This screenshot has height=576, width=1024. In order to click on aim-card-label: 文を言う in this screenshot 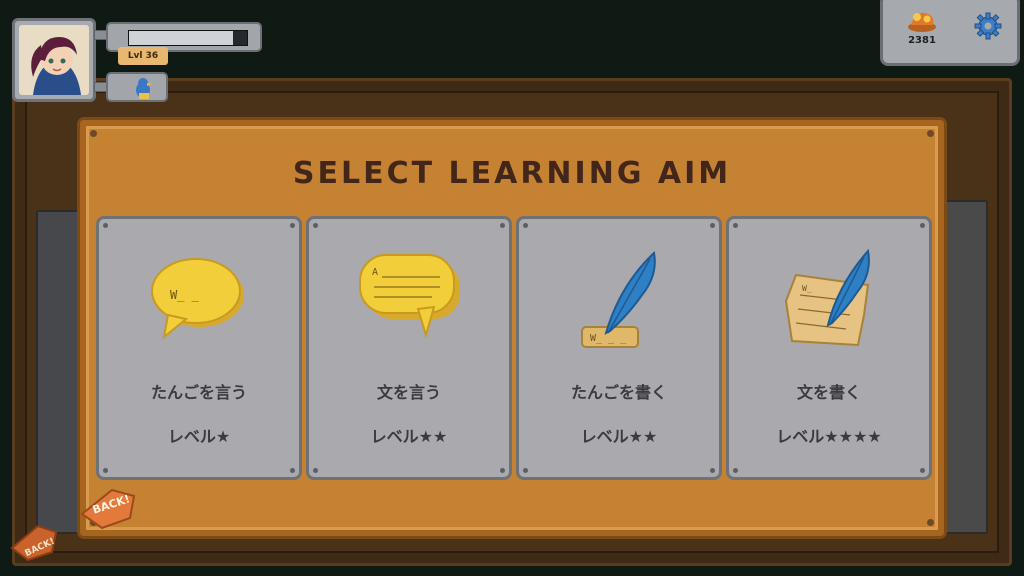, I will do `click(408, 392)`.